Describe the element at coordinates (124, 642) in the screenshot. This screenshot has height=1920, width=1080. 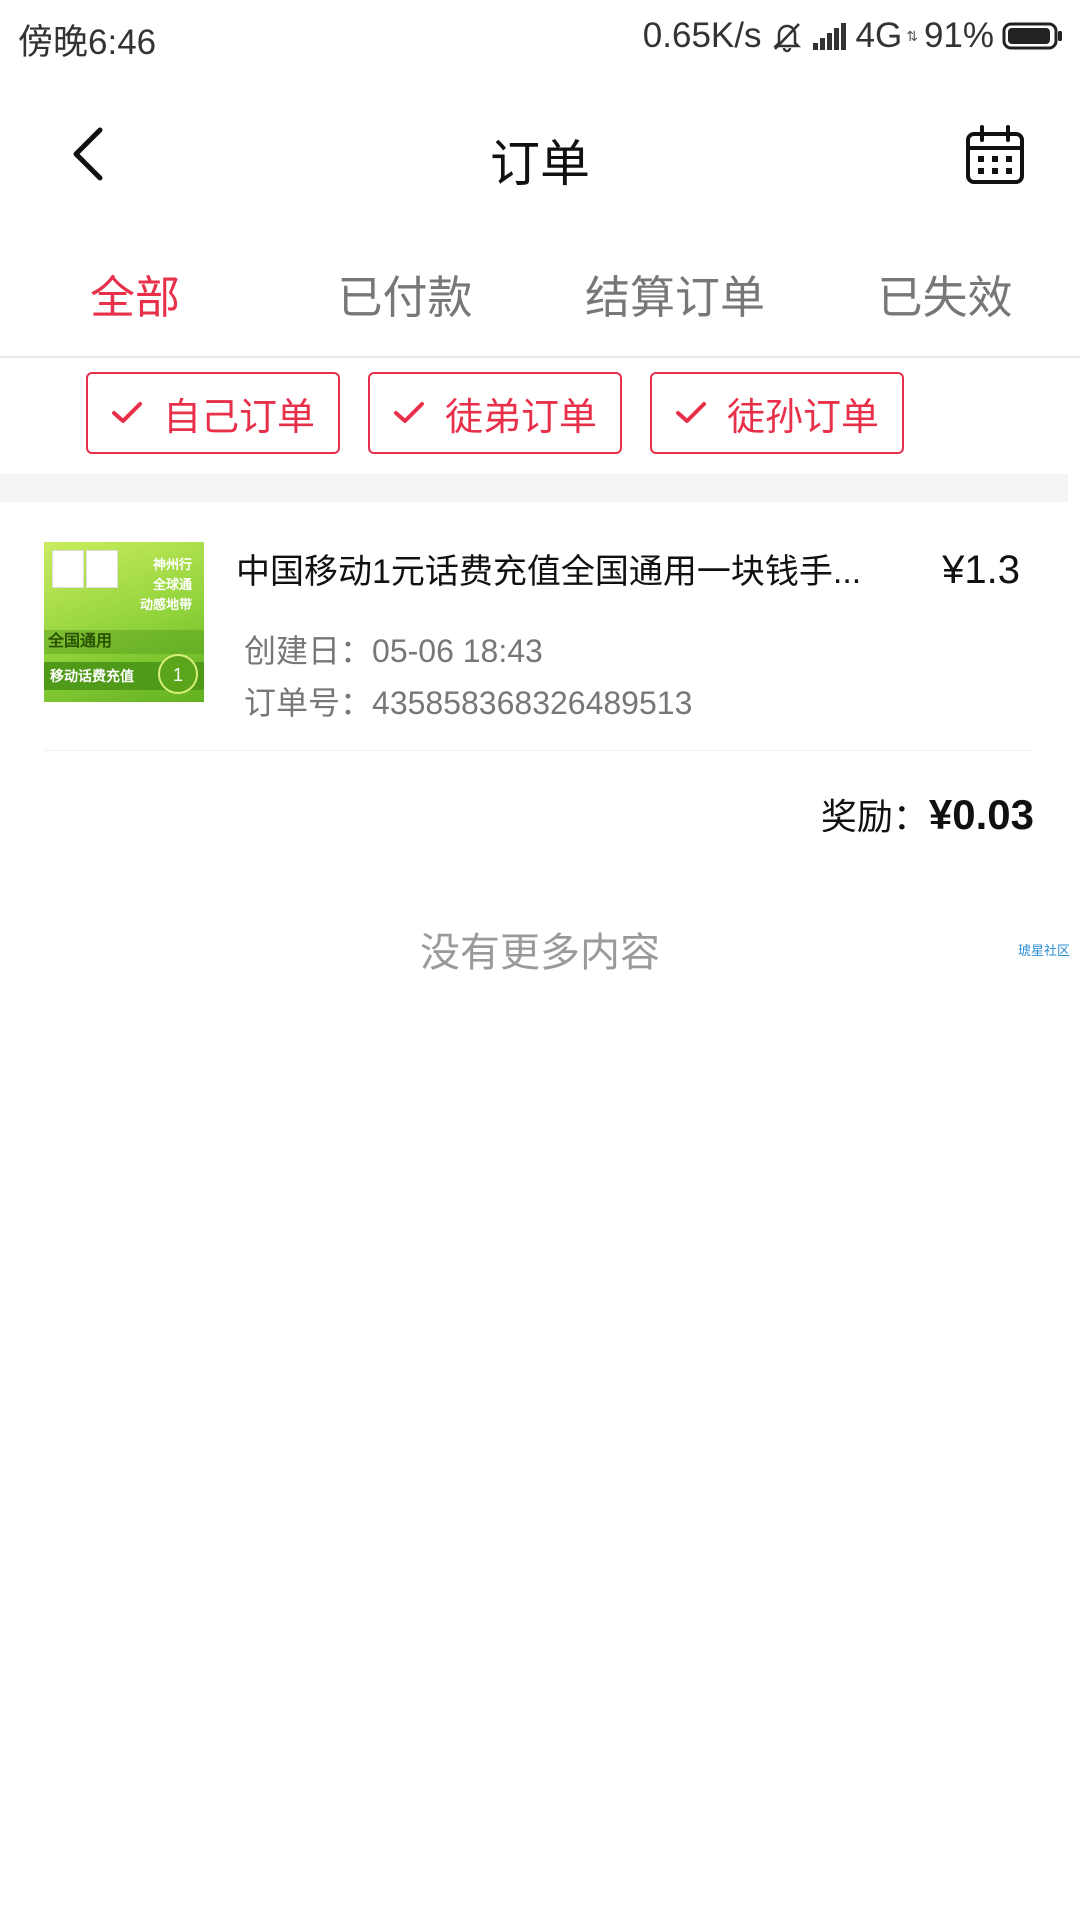
I see `thumb-text: 全国通用` at that location.